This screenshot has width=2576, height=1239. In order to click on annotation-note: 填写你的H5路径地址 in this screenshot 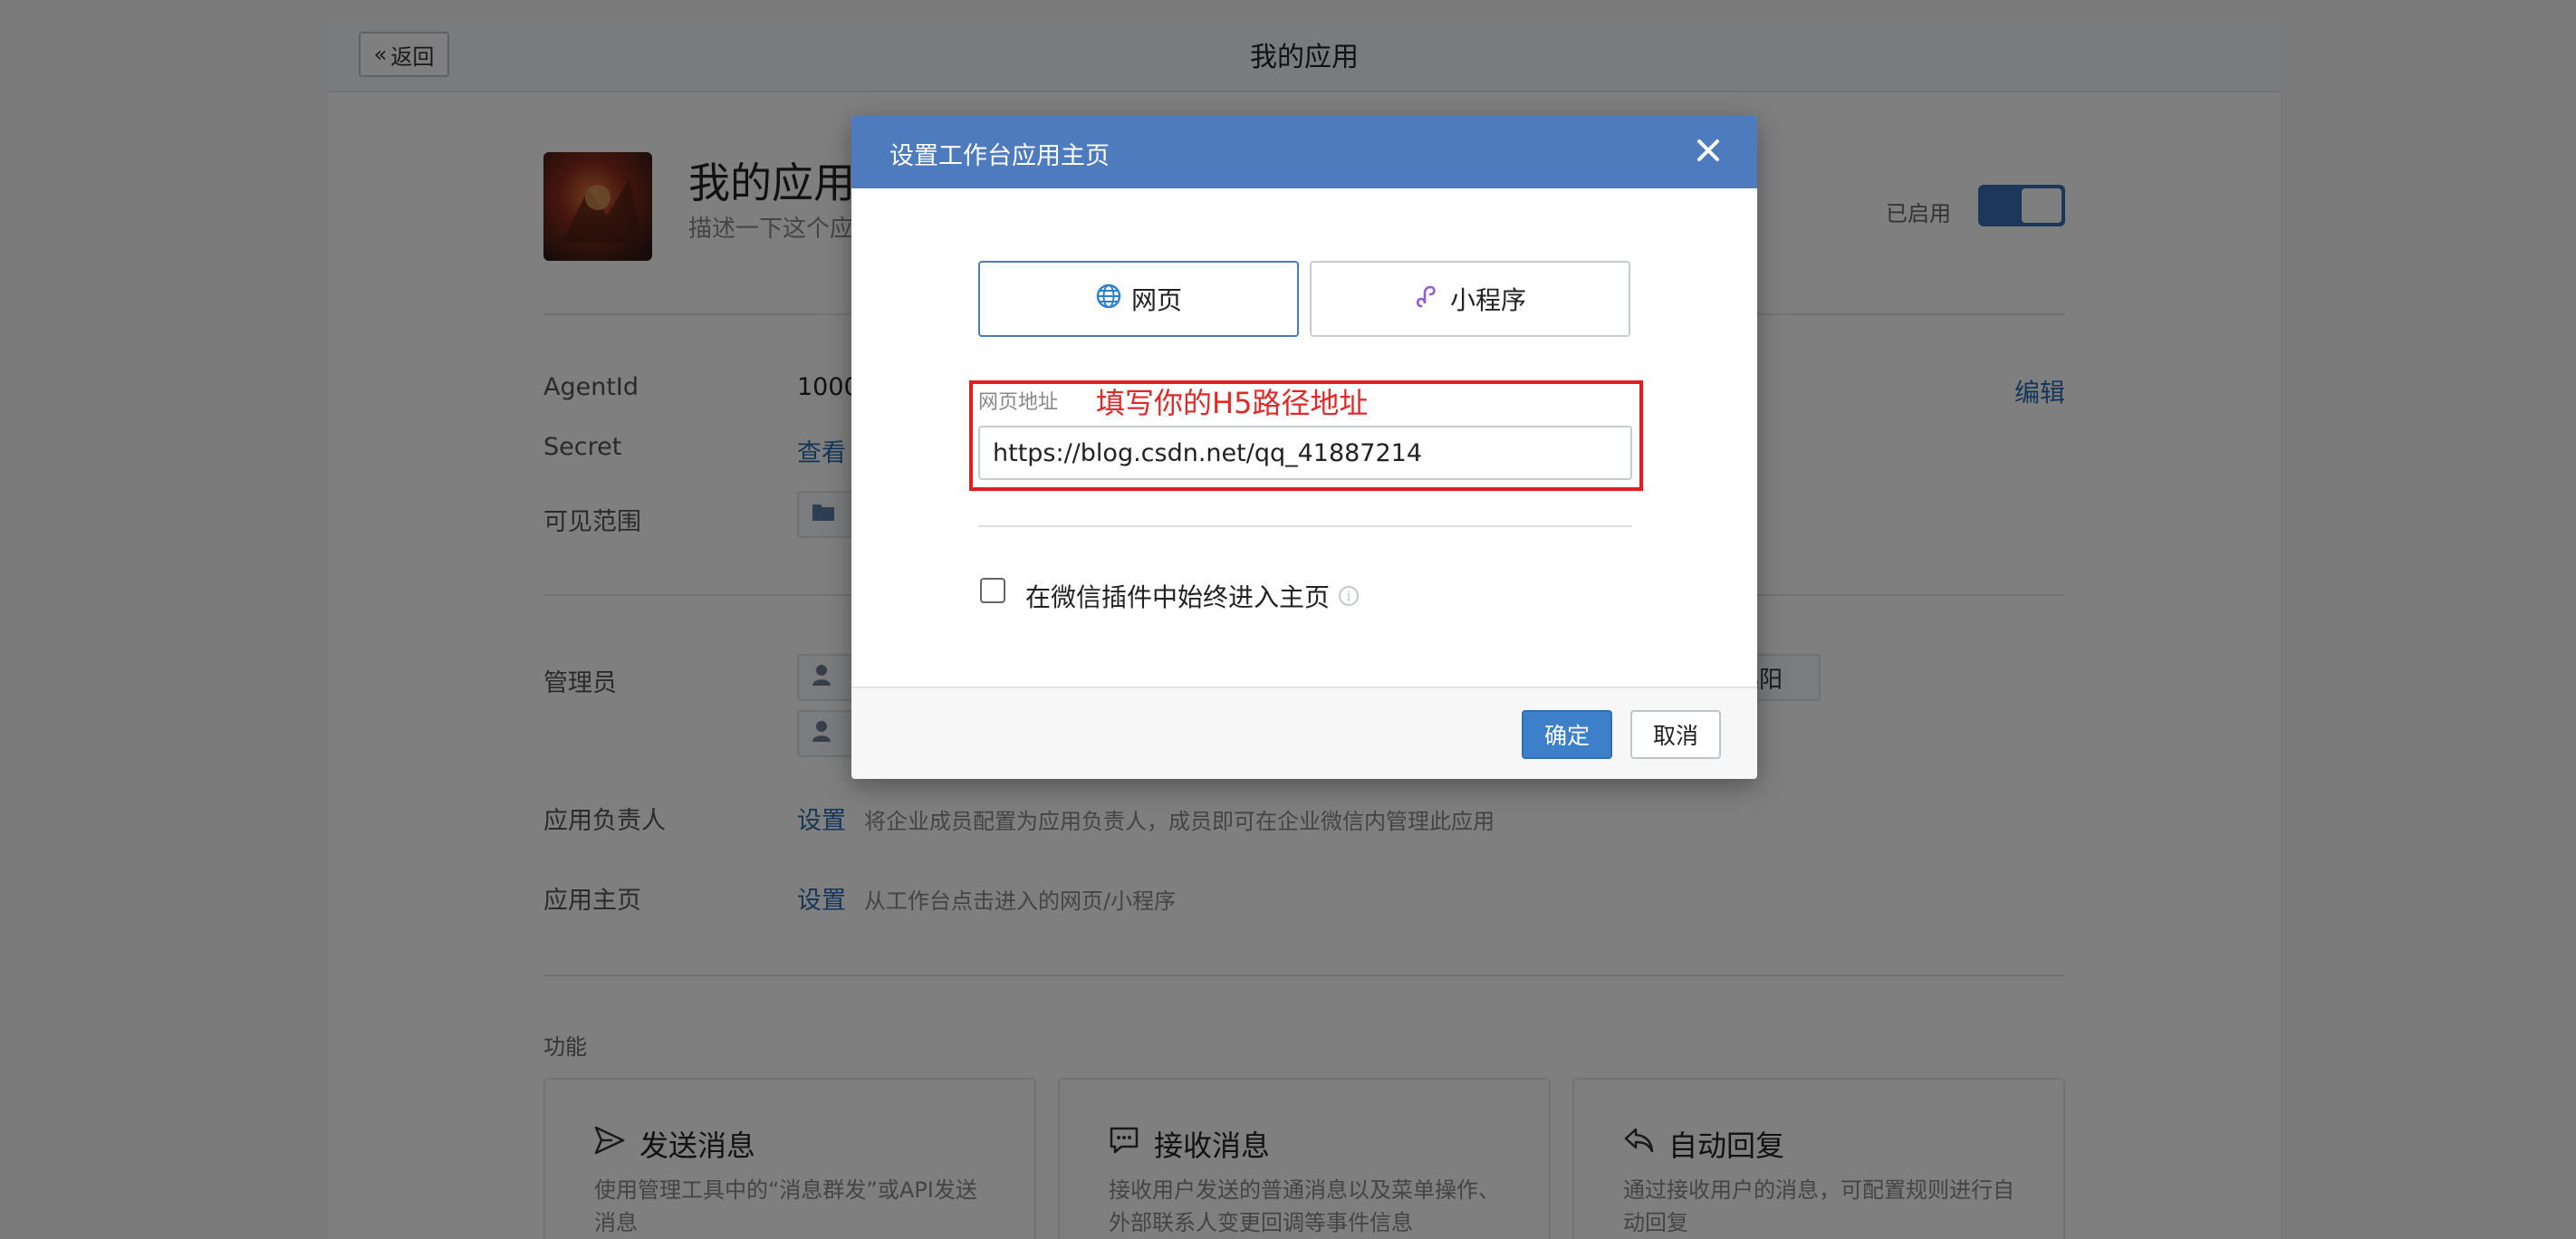, I will do `click(1232, 403)`.